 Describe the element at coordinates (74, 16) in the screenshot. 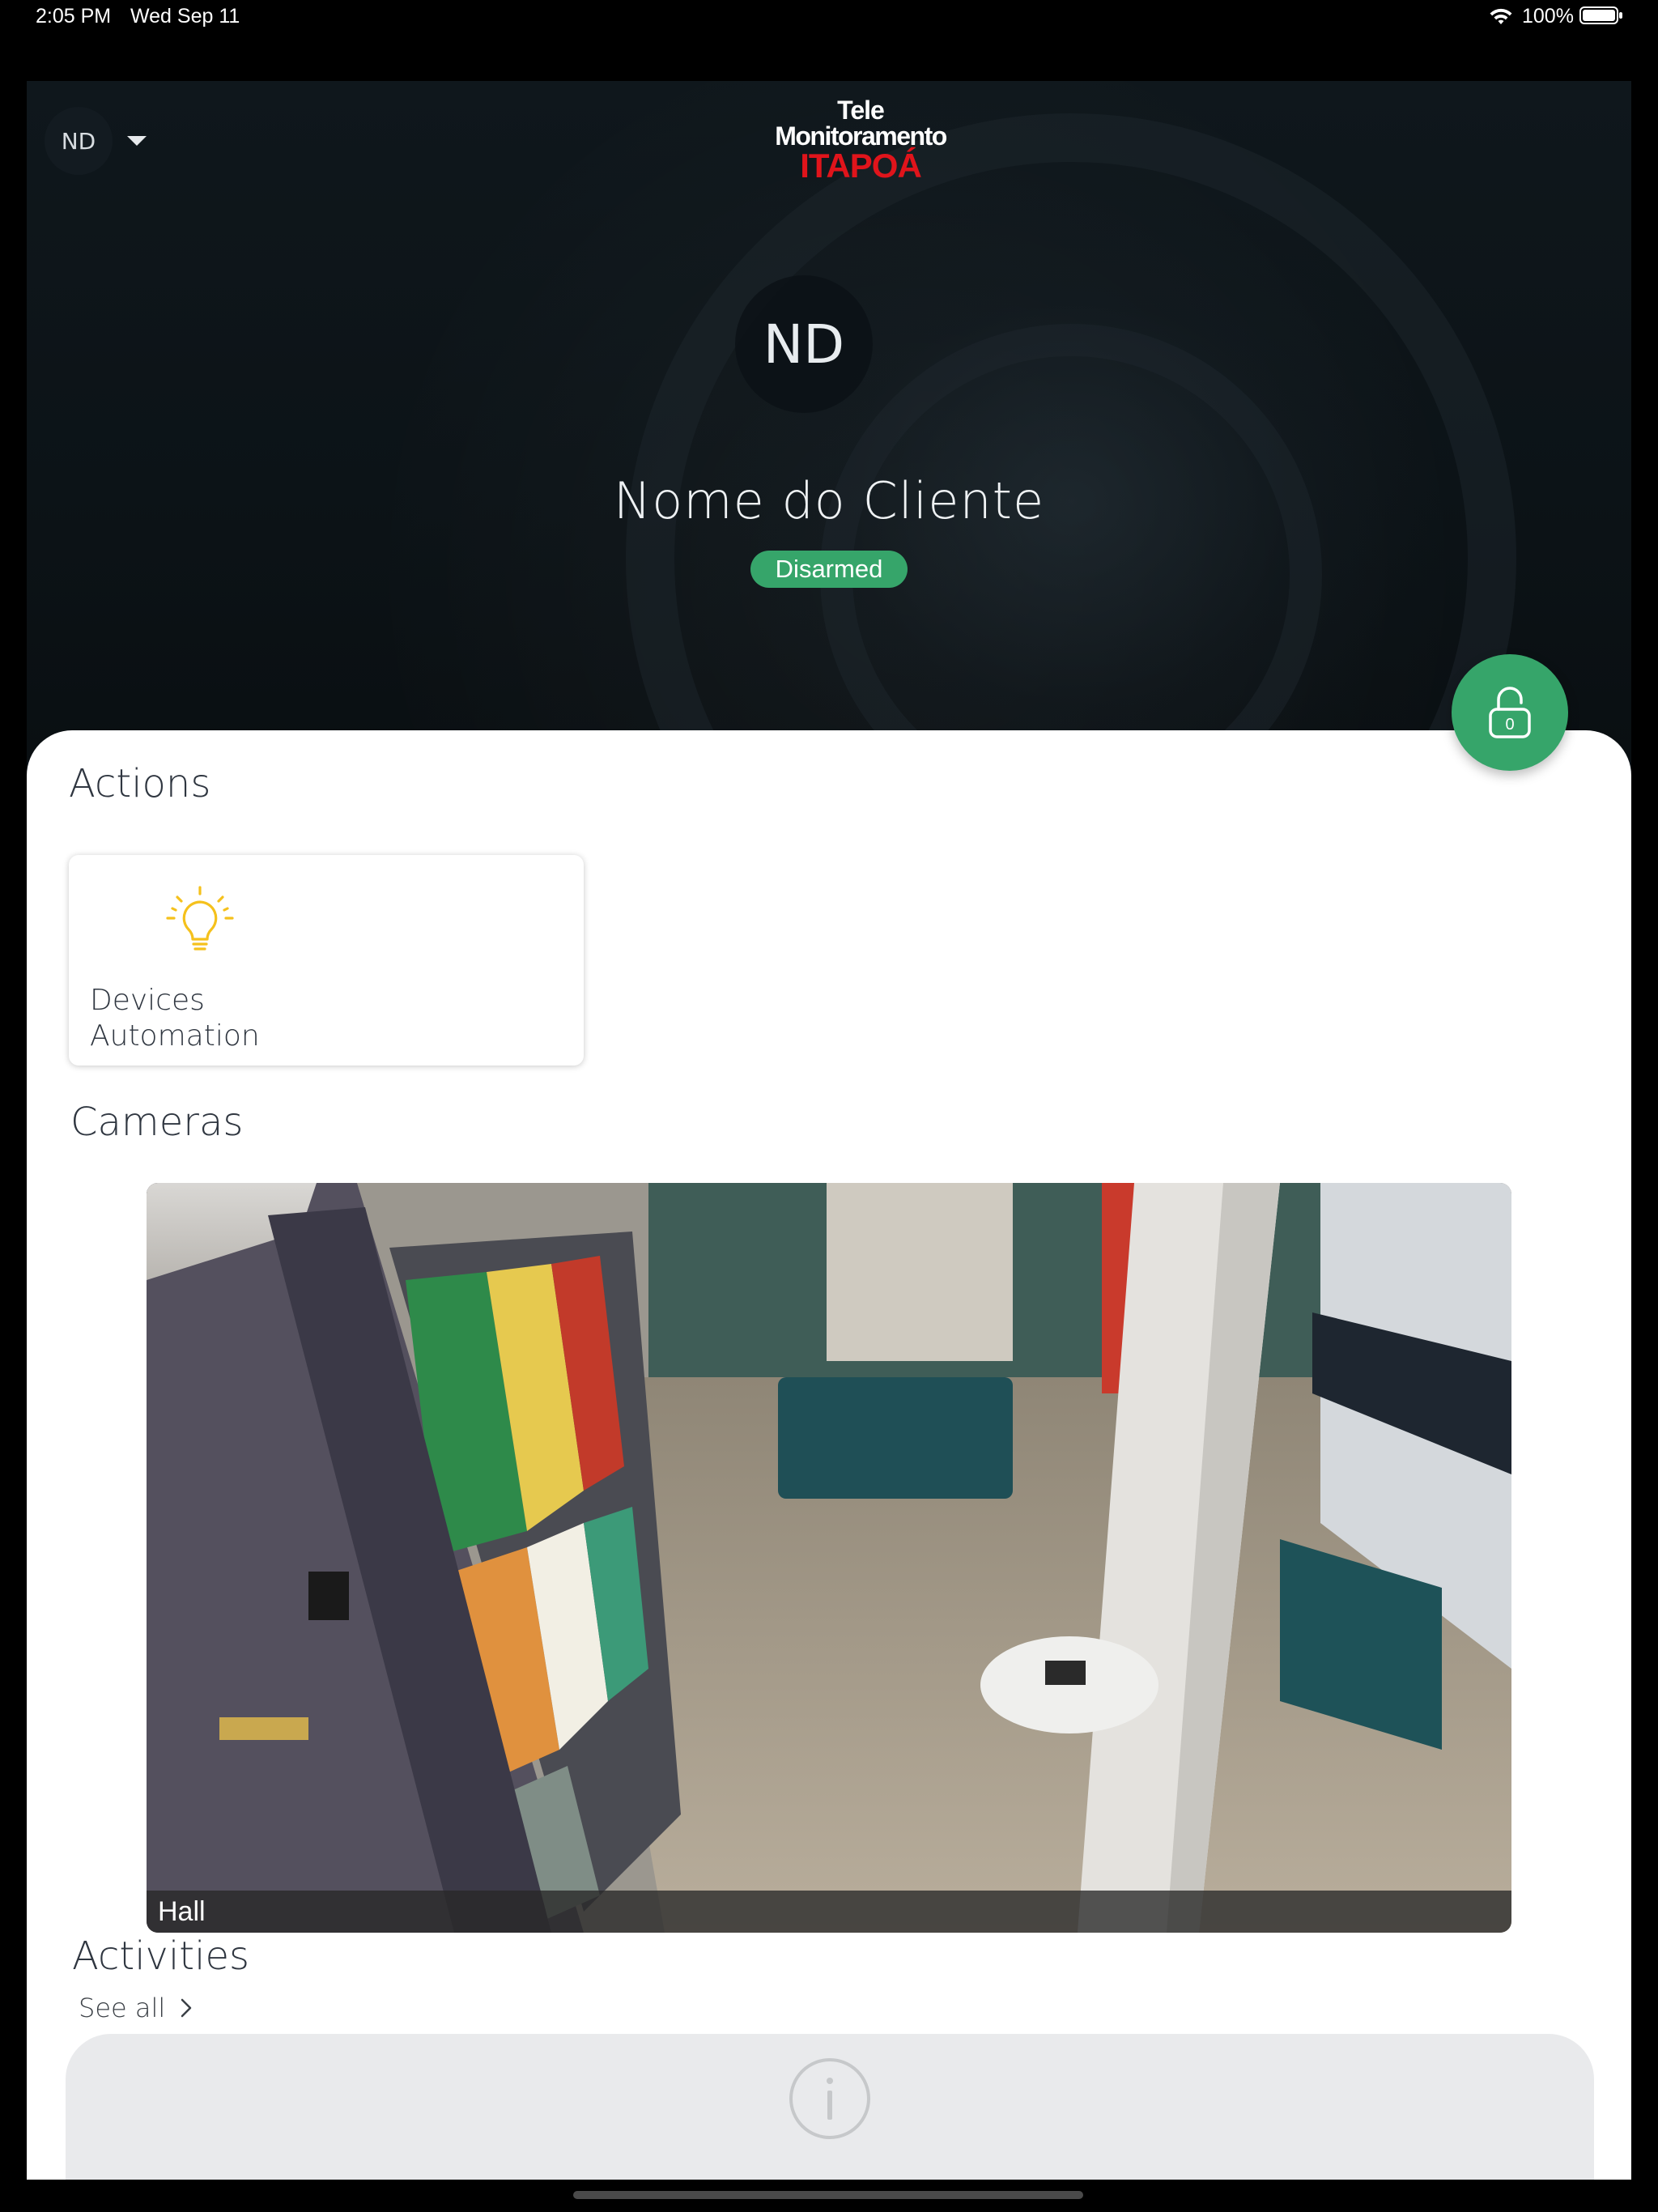

I see `status-time: 2:05 PM` at that location.